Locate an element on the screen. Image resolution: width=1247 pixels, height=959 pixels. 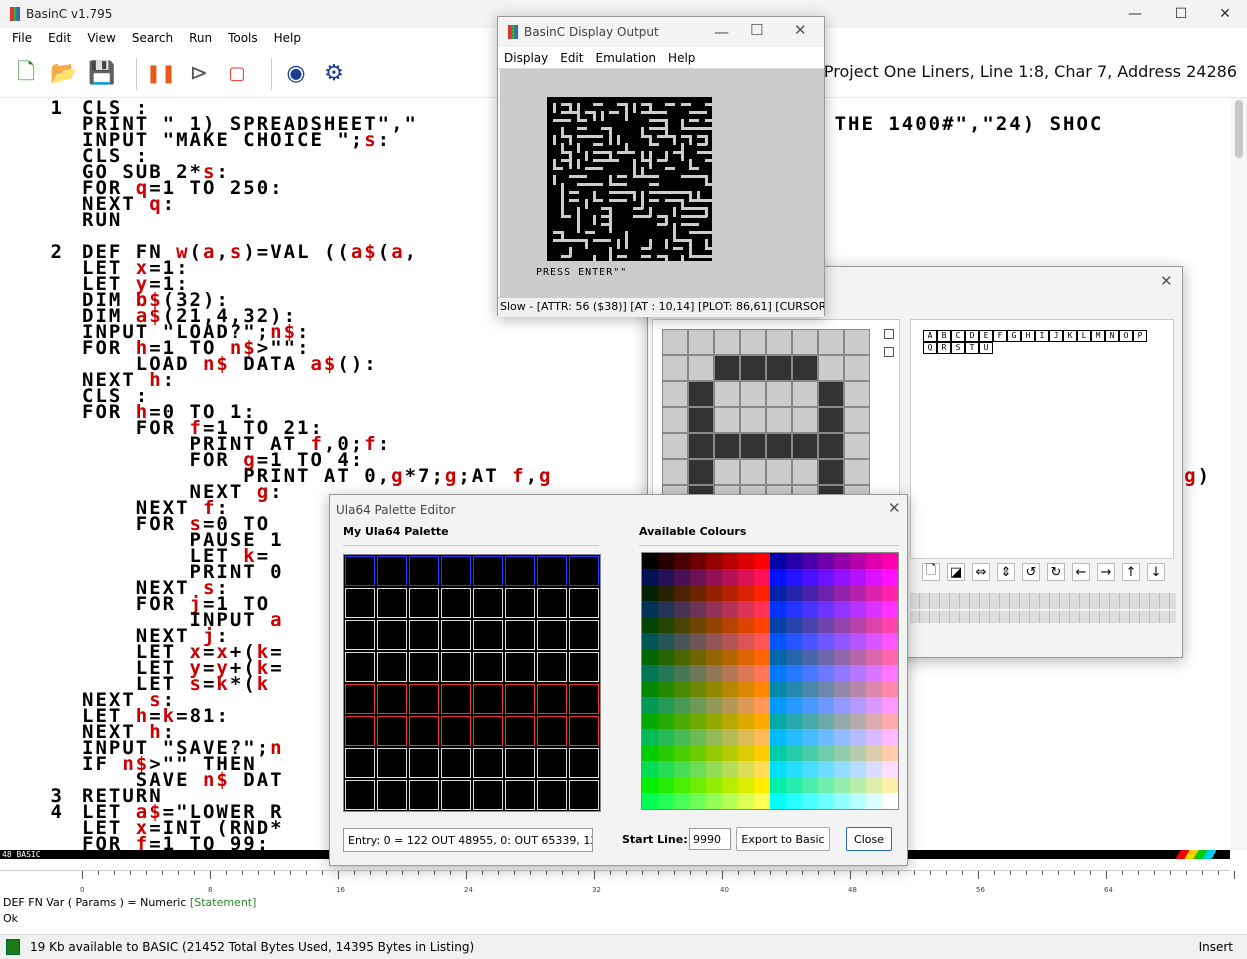
my-palette-grid is located at coordinates (472, 683).